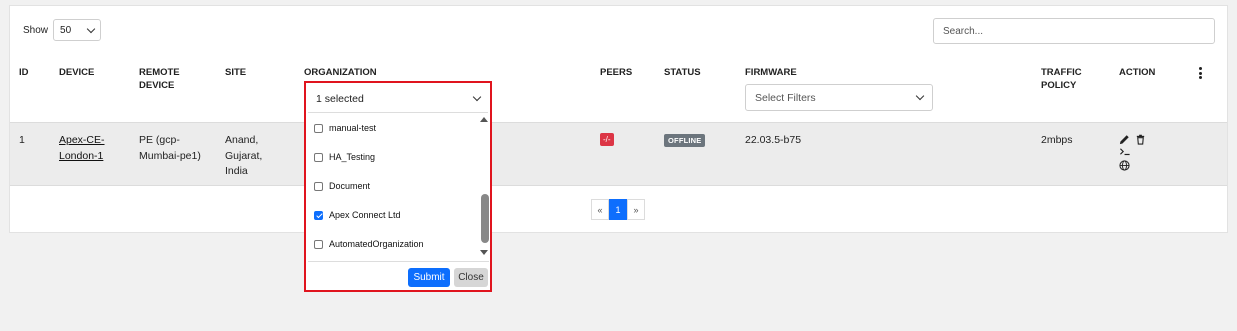  Describe the element at coordinates (682, 72) in the screenshot. I see `header-status: STATUS` at that location.